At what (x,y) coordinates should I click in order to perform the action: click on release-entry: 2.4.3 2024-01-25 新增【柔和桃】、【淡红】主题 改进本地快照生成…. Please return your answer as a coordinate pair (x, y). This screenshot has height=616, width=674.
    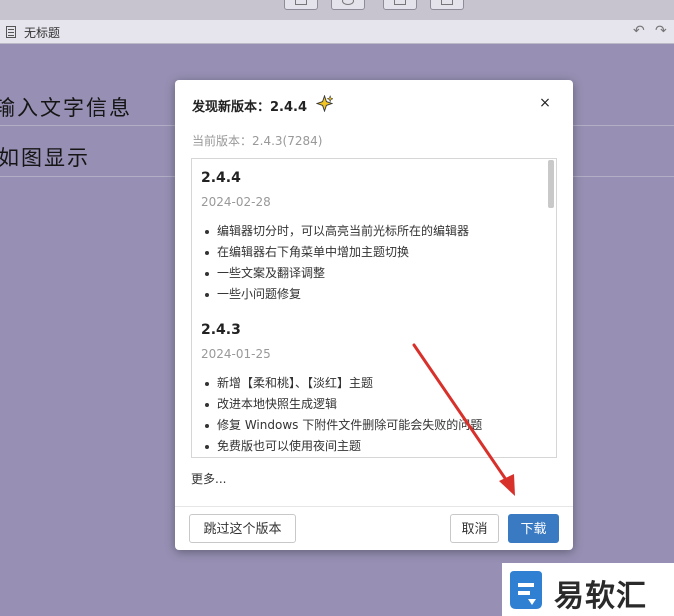
    Looking at the image, I should click on (341, 389).